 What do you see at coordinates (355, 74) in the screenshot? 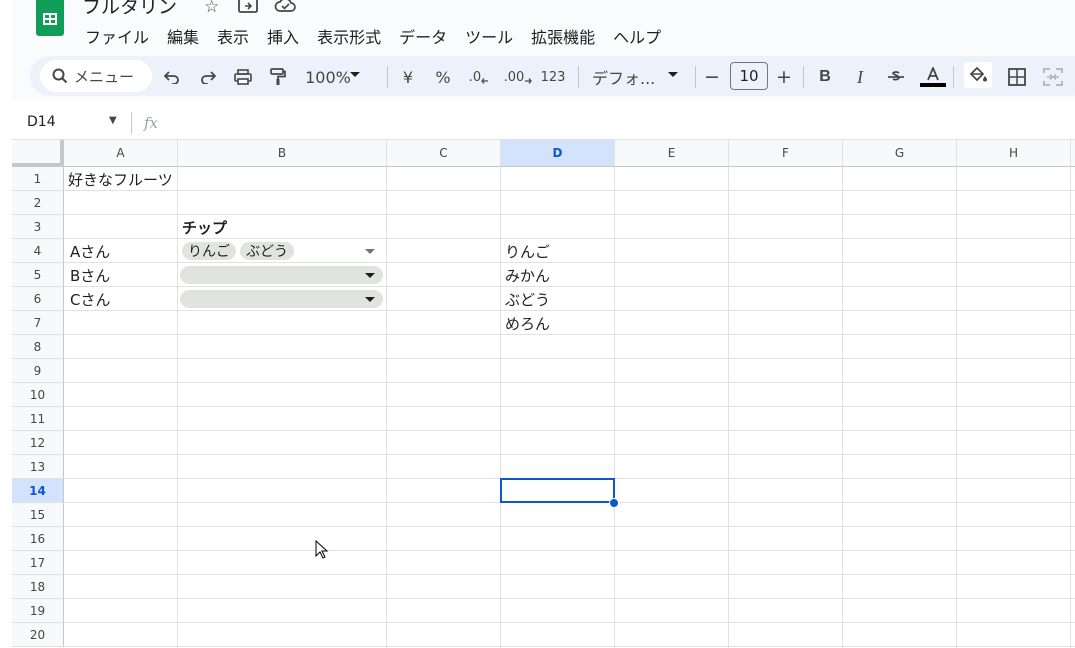
I see `zoom-dropdown-icon` at bounding box center [355, 74].